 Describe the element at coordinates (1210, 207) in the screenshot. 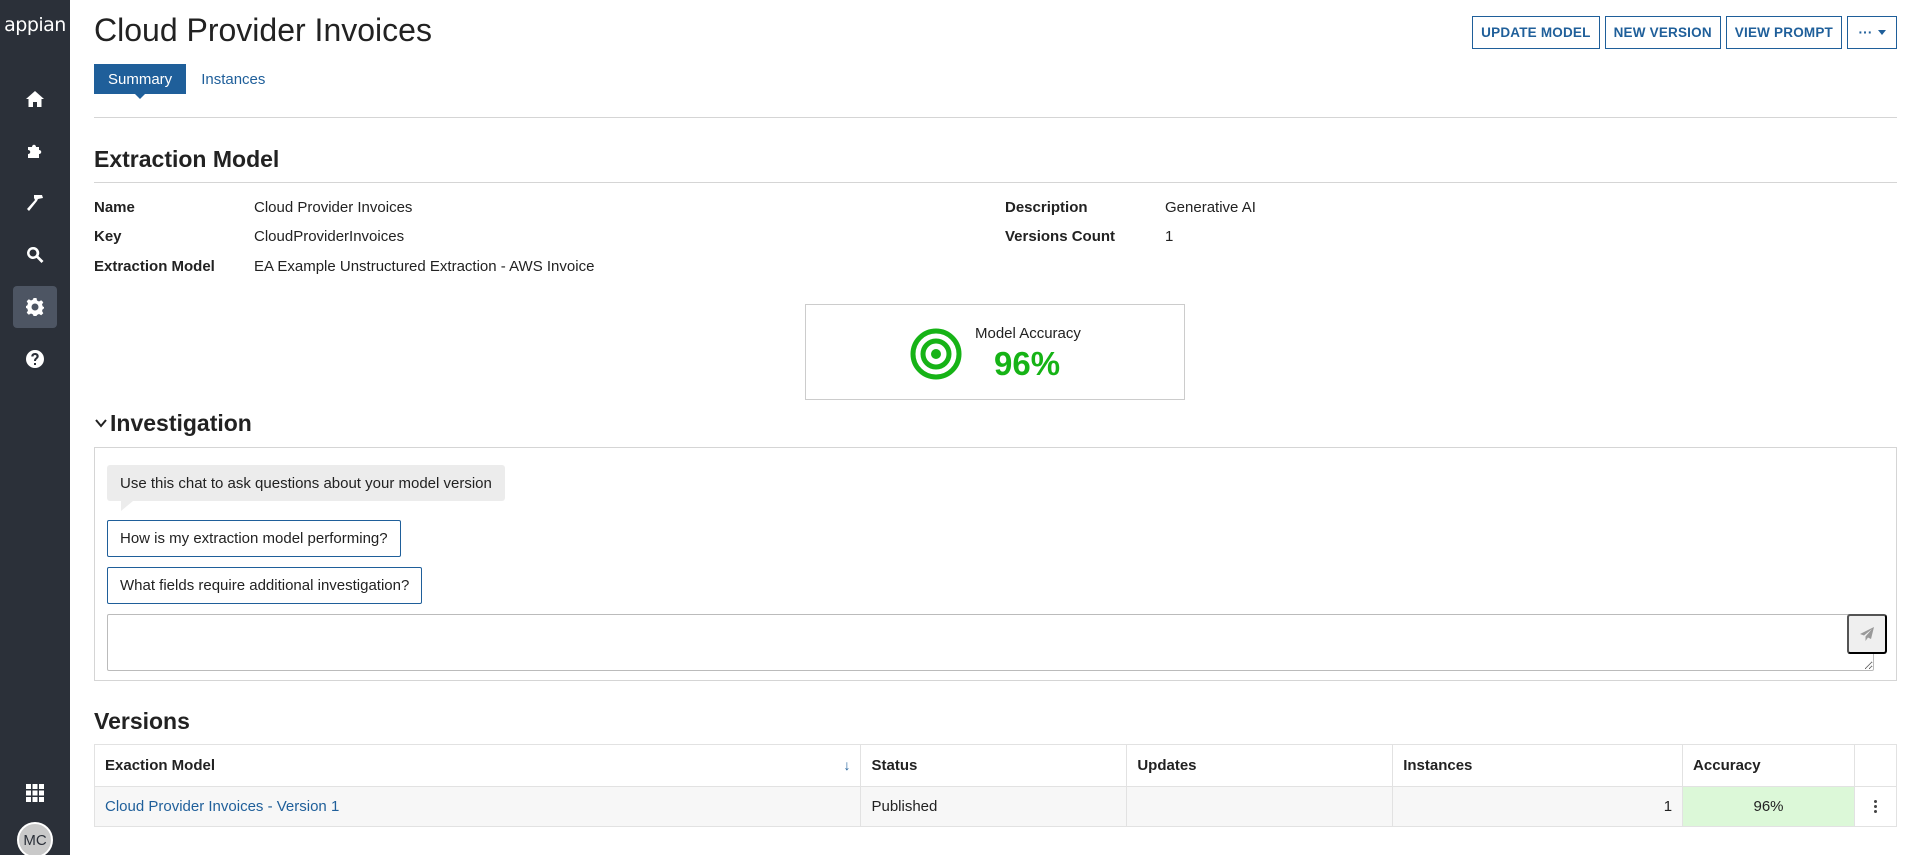

I see `description-value: Generative AI` at that location.